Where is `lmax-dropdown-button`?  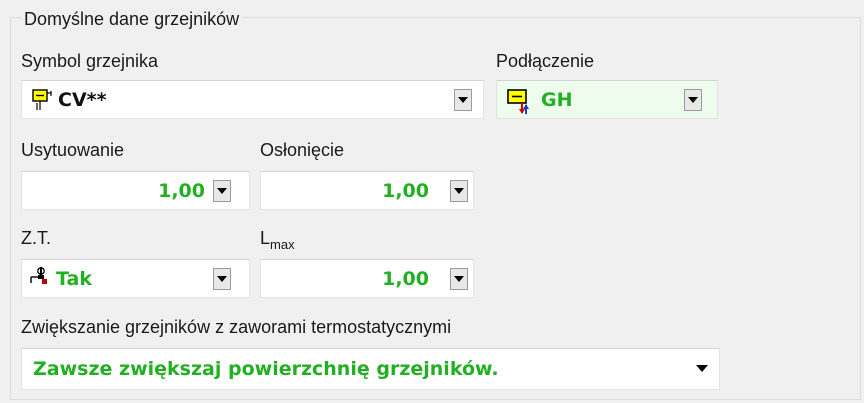
lmax-dropdown-button is located at coordinates (459, 279).